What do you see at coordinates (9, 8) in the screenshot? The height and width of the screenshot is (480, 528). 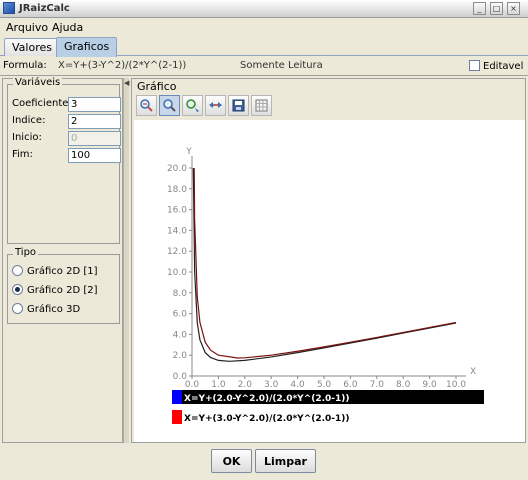 I see `app-icon` at bounding box center [9, 8].